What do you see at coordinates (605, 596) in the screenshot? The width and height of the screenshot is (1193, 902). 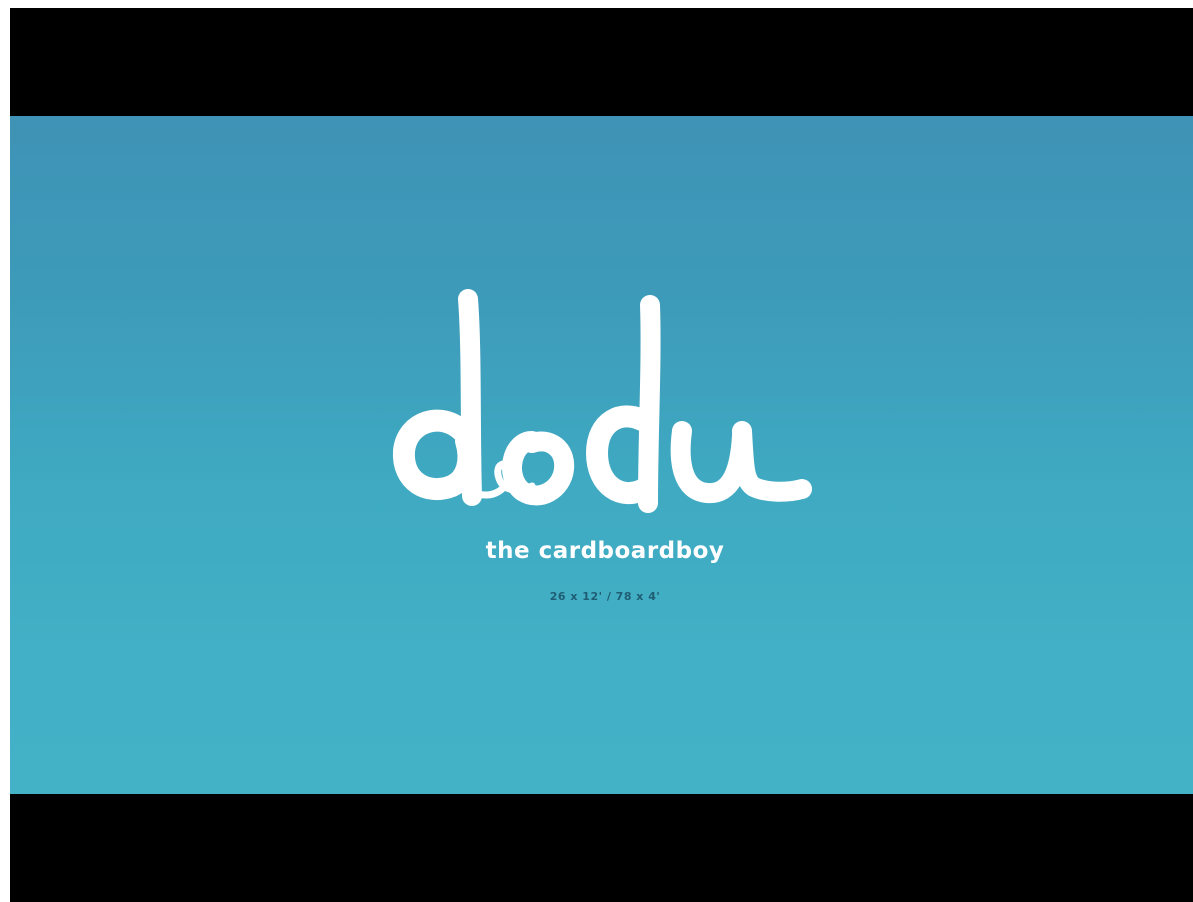 I see `episode-format: 26 x 12' / 78 x 4'` at bounding box center [605, 596].